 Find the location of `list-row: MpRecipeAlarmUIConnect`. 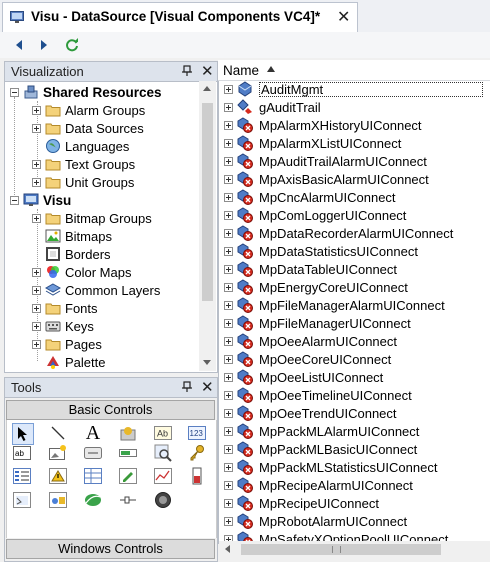

list-row: MpRecipeAlarmUIConnect is located at coordinates (318, 485).